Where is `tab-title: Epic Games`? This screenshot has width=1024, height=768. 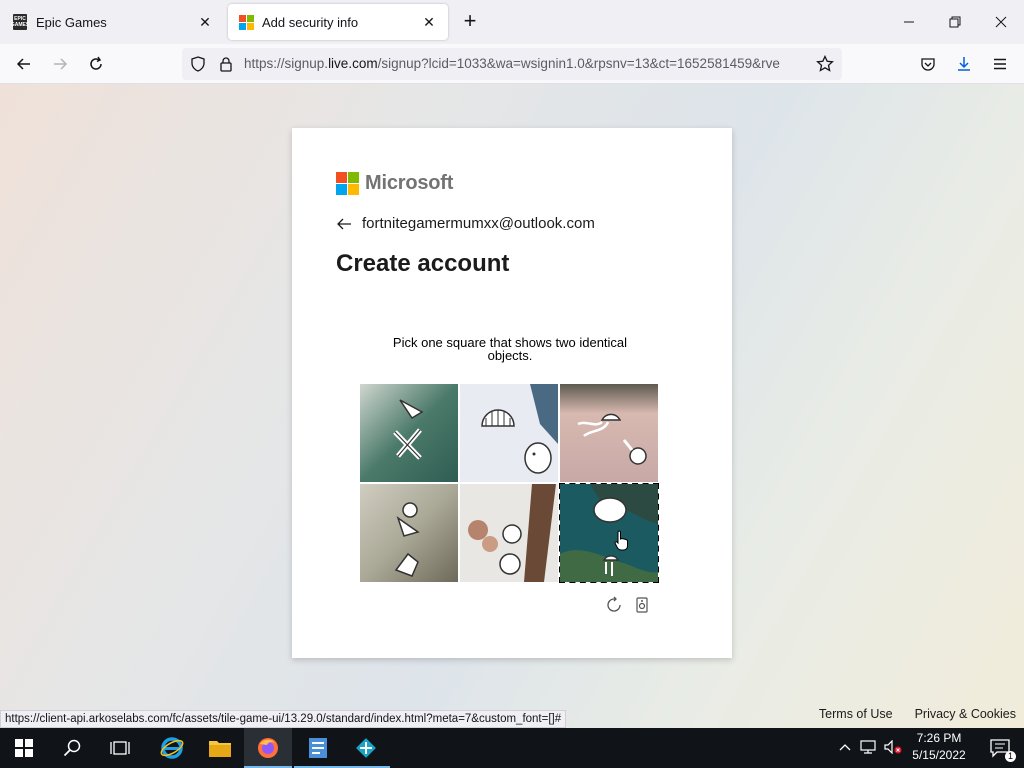 tab-title: Epic Games is located at coordinates (71, 22).